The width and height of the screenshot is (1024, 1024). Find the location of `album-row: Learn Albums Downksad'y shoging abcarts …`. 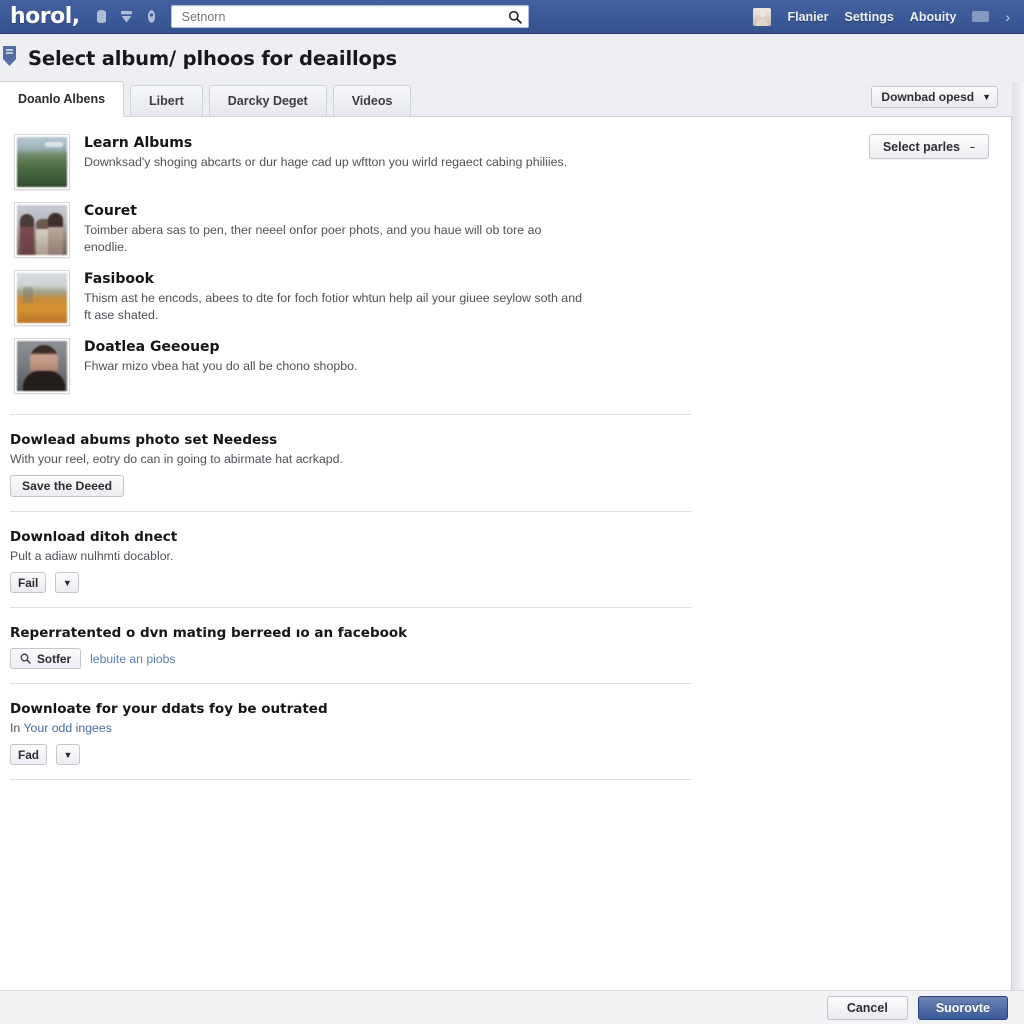

album-row: Learn Albums Downksad'y shoging abcarts … is located at coordinates (506, 162).